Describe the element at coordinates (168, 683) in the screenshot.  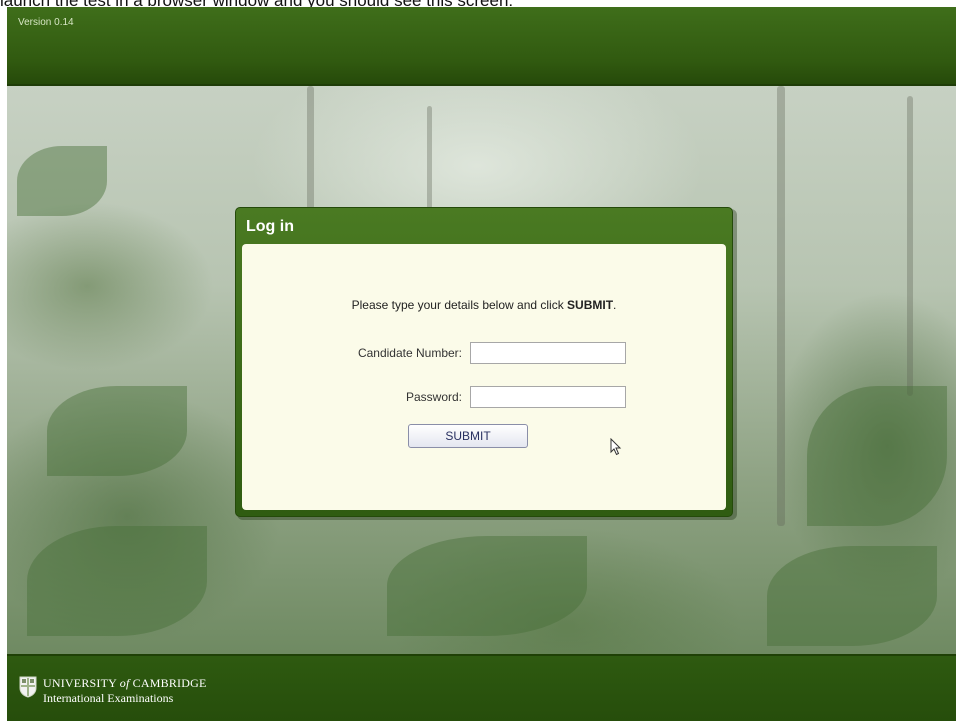
I see `university-name-part2: CAMBRIDGE` at that location.